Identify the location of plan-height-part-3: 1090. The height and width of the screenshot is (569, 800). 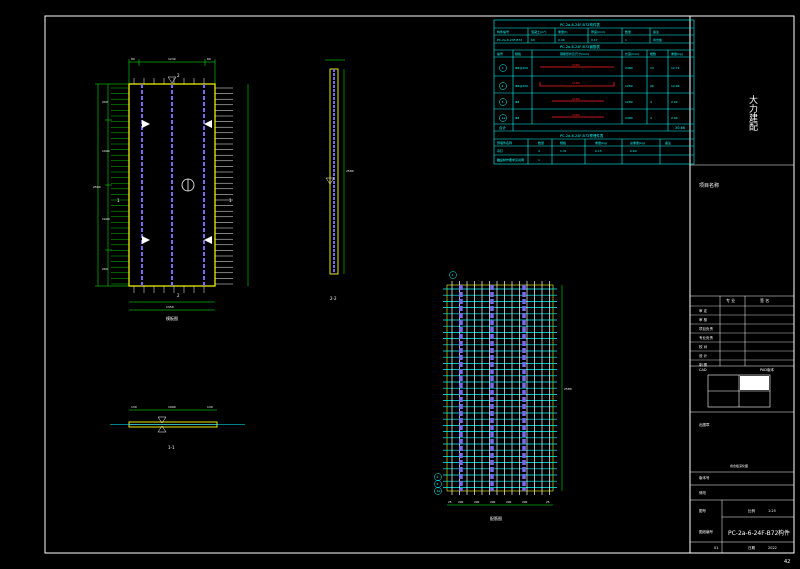
(106, 219).